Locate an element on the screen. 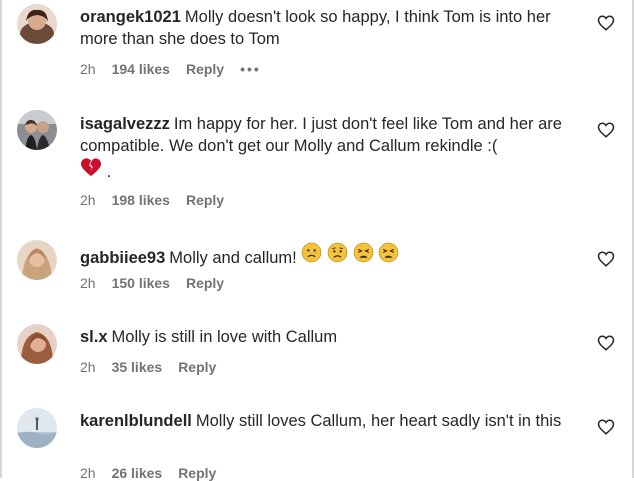  worried-face-icon is located at coordinates (337, 252).